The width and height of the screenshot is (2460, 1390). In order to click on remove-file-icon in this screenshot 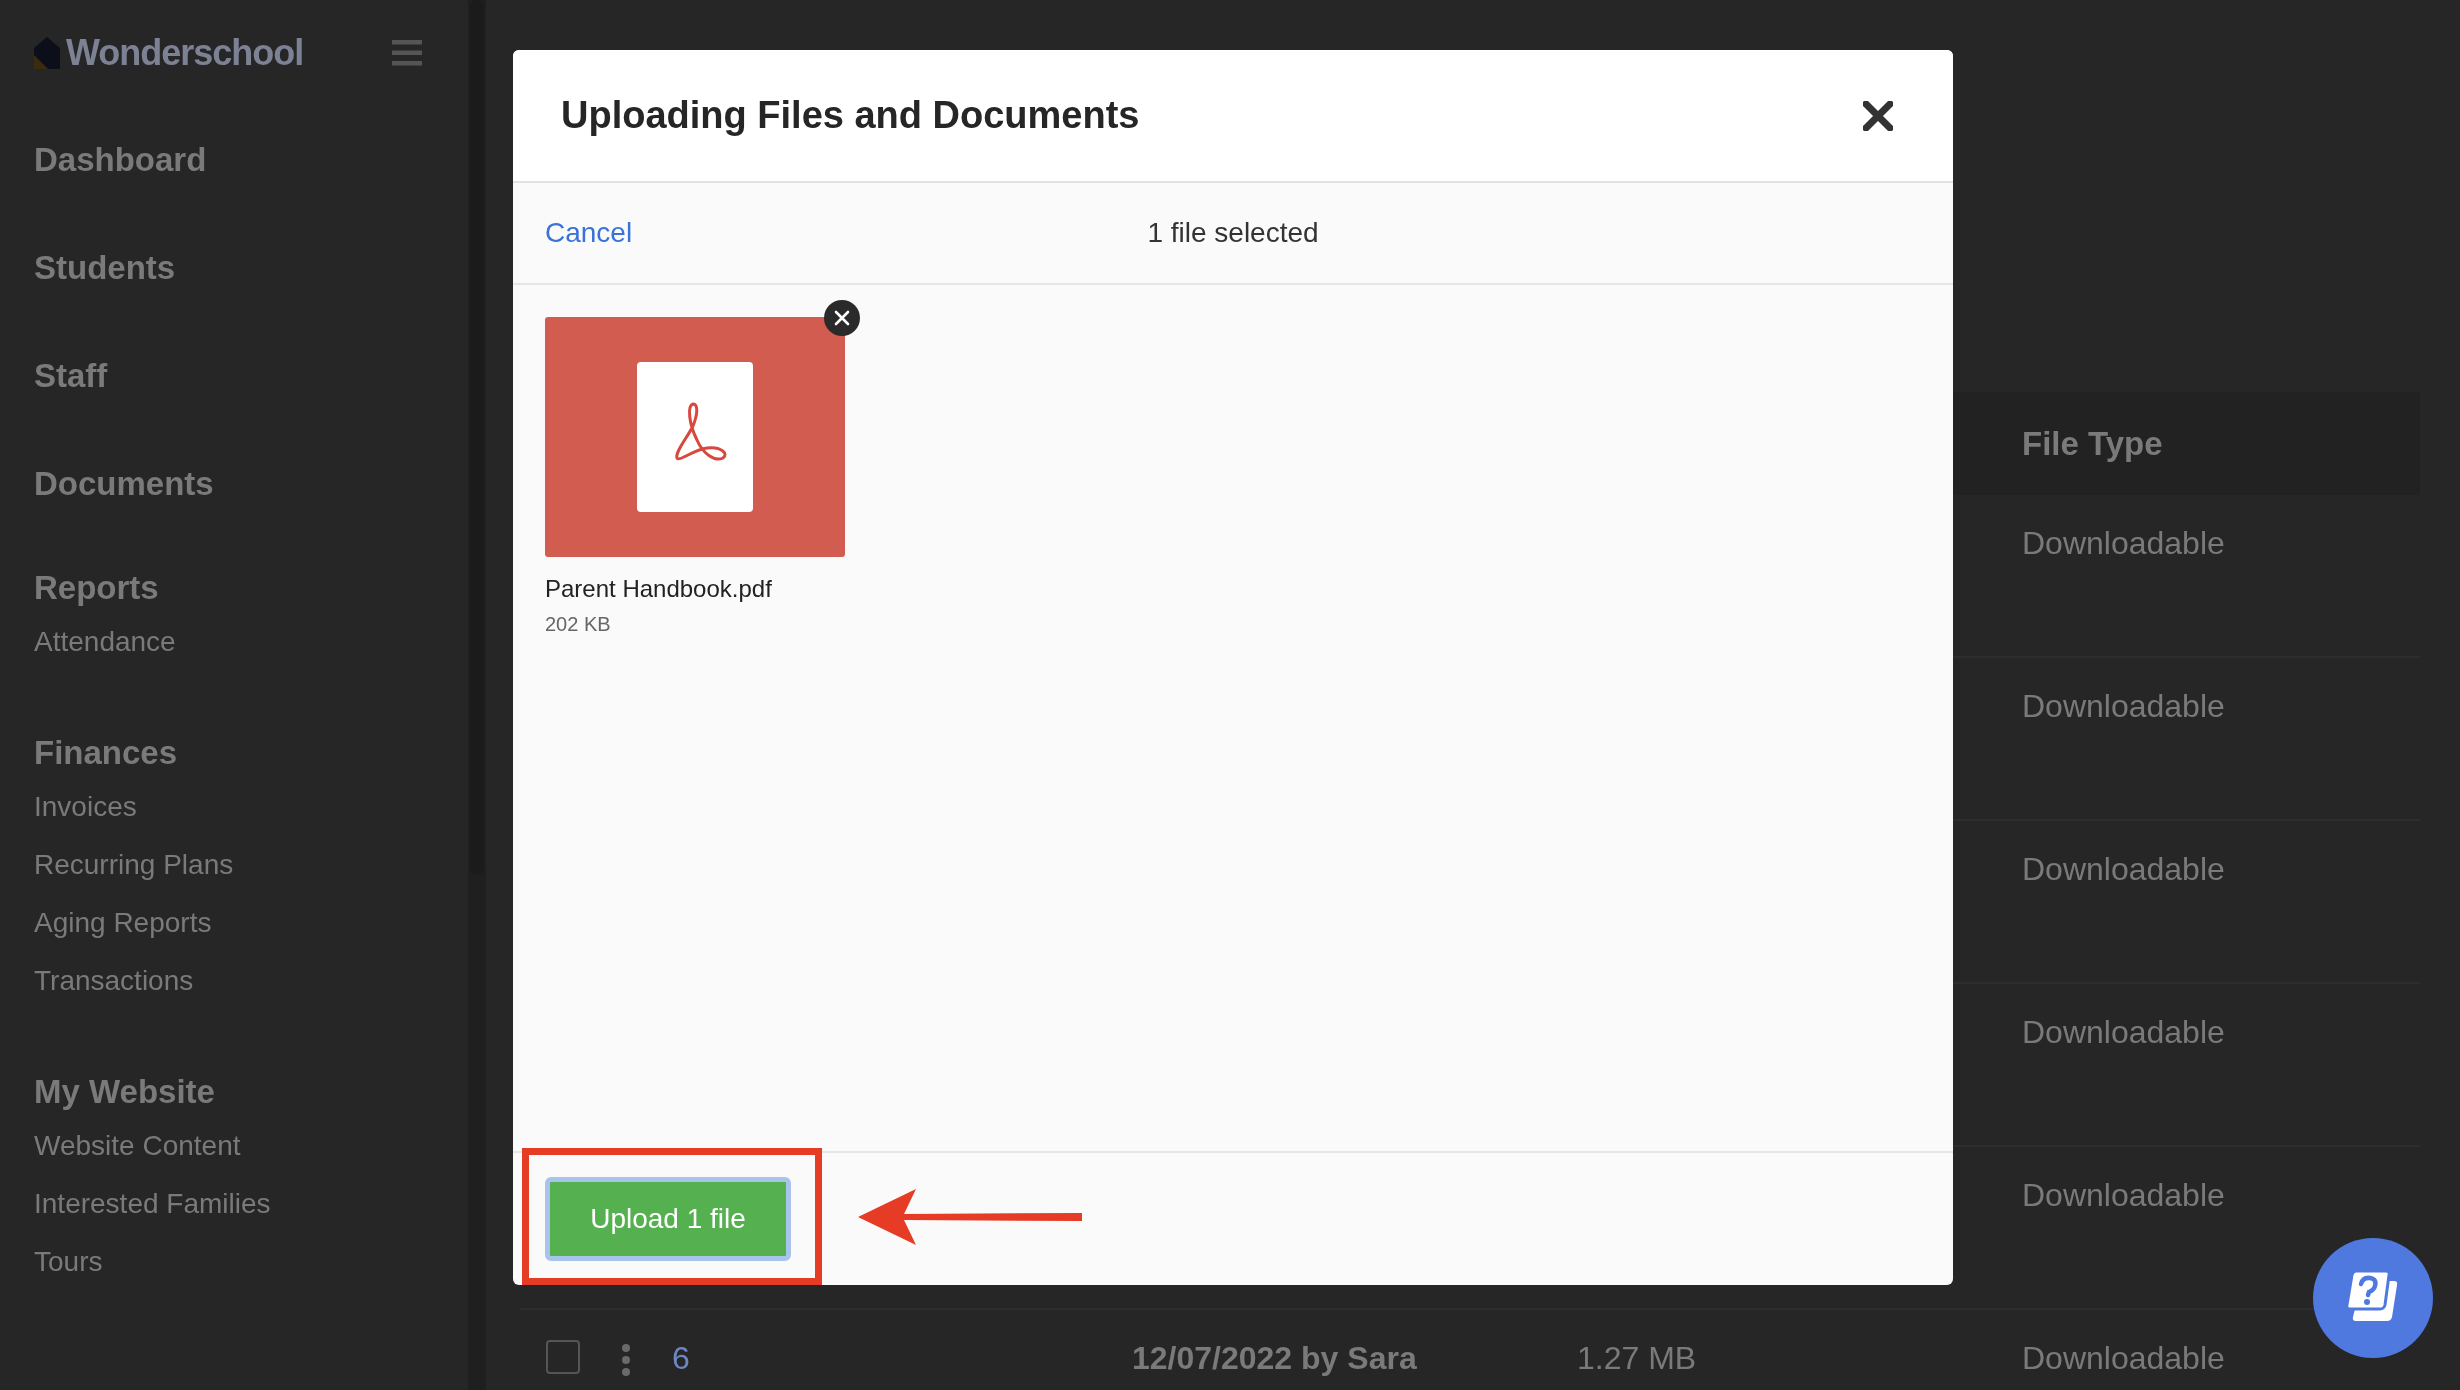, I will do `click(842, 318)`.